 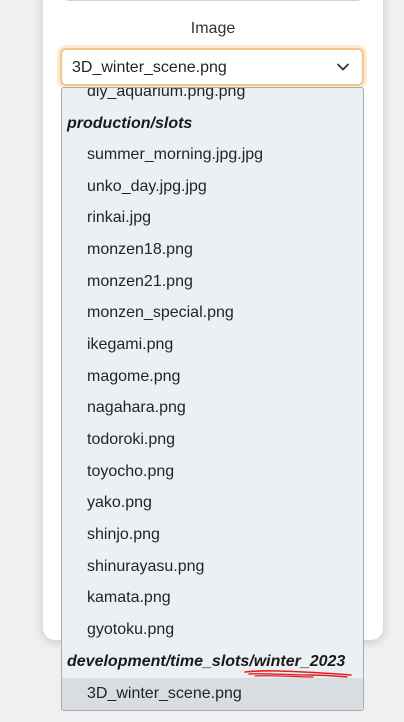 I want to click on image-select: 3D_winter_scene.png, so click(x=212, y=67).